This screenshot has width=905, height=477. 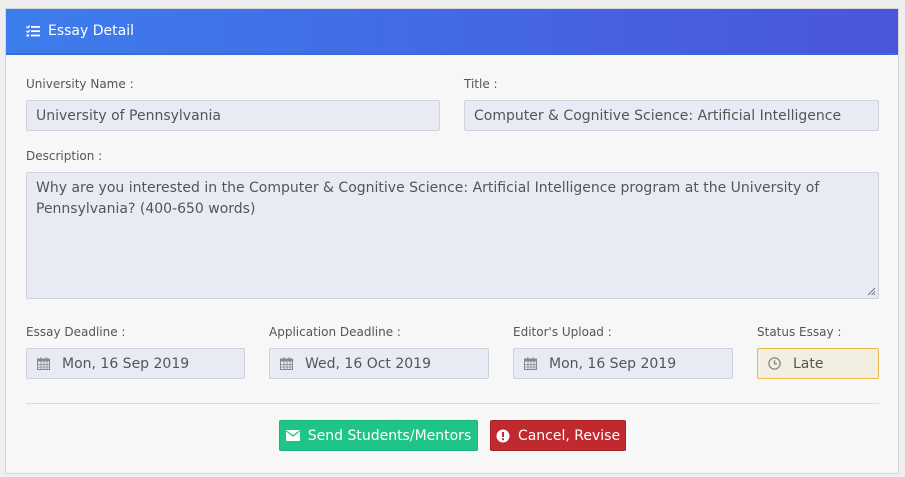 I want to click on divider, so click(x=452, y=403).